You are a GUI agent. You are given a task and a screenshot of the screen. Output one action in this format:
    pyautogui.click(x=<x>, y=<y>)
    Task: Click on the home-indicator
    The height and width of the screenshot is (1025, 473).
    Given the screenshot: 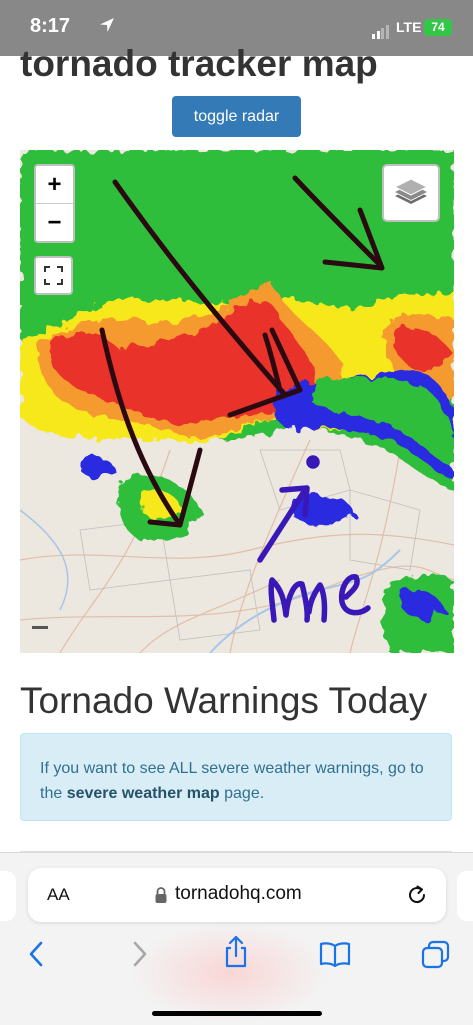 What is the action you would take?
    pyautogui.click(x=237, y=1013)
    